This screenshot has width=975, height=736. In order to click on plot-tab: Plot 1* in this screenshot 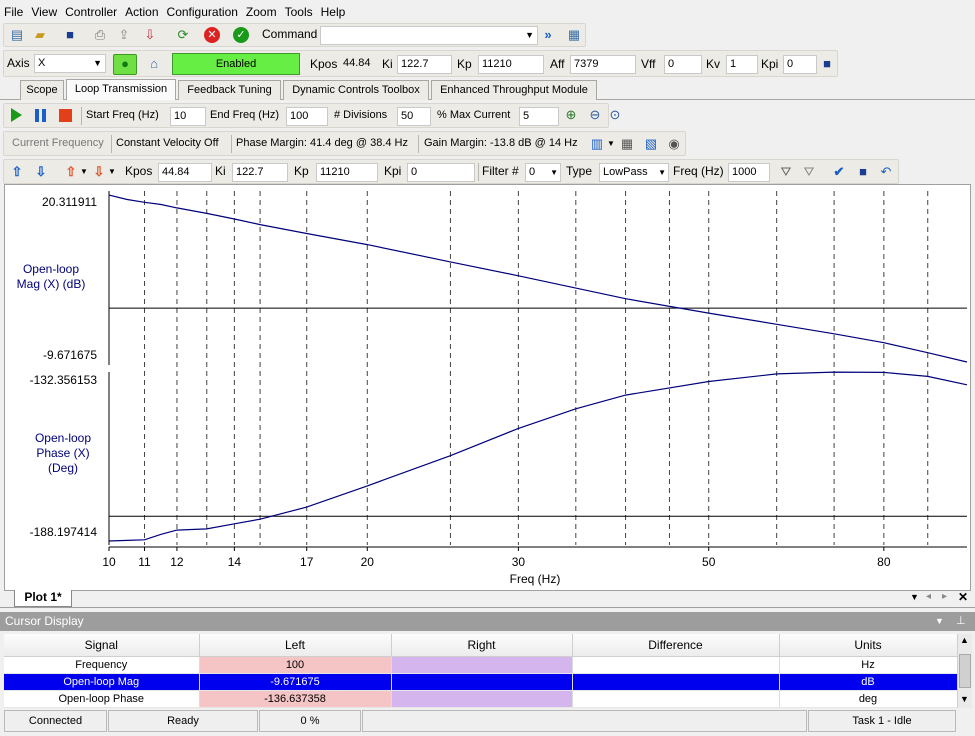, I will do `click(43, 598)`.